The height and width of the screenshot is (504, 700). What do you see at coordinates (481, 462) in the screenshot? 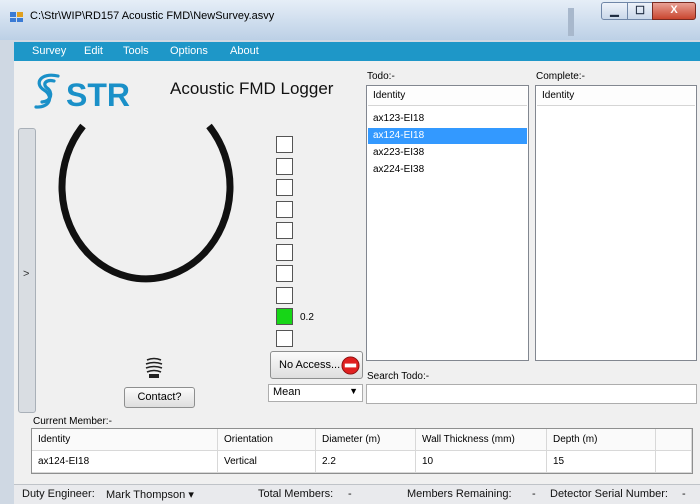
I see `grid-cell: 10` at bounding box center [481, 462].